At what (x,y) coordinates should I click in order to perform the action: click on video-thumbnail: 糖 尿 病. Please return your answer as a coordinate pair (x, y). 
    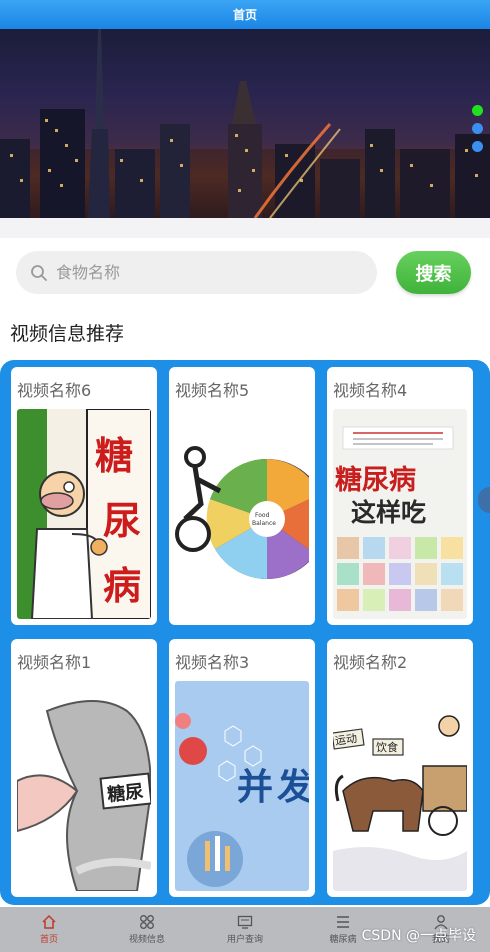
    Looking at the image, I should click on (84, 514).